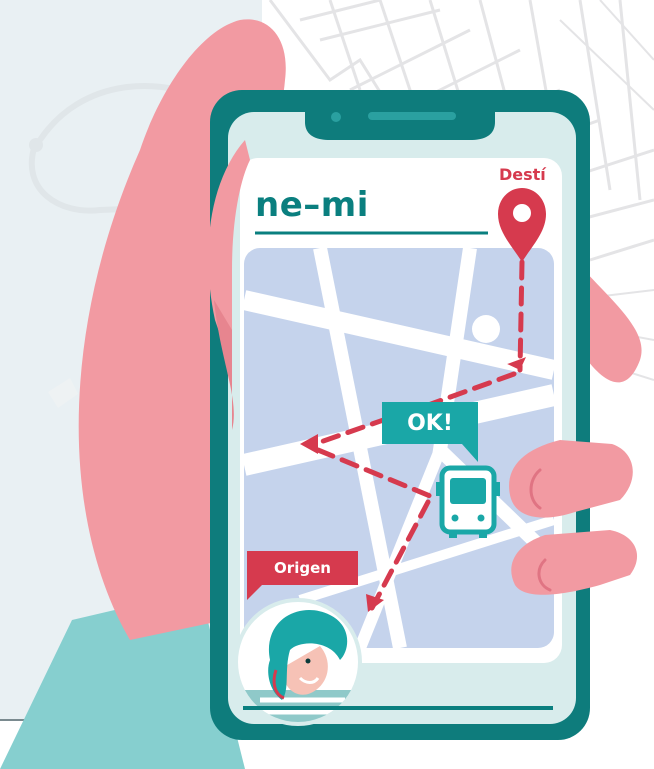 Image resolution: width=654 pixels, height=769 pixels. What do you see at coordinates (522, 174) in the screenshot?
I see `destination-label: Destí` at bounding box center [522, 174].